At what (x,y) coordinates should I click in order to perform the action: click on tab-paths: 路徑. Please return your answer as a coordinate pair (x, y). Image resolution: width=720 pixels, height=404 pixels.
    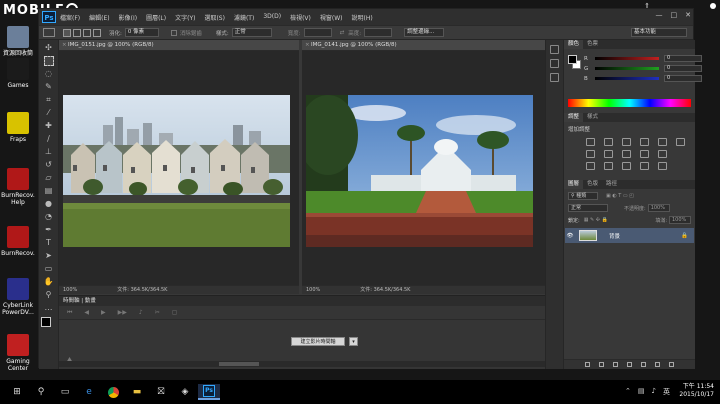
    Looking at the image, I should click on (611, 184).